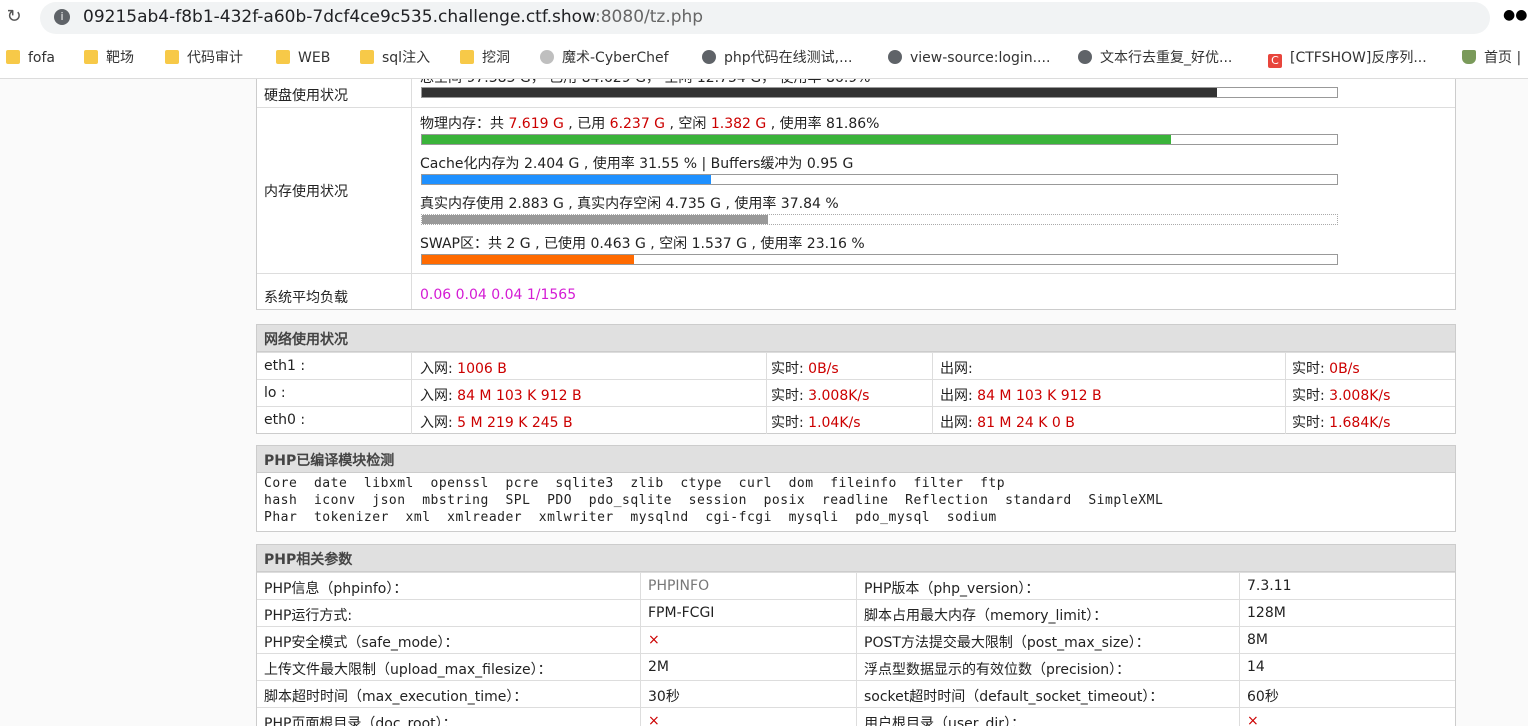  I want to click on plant-icon, so click(1469, 57).